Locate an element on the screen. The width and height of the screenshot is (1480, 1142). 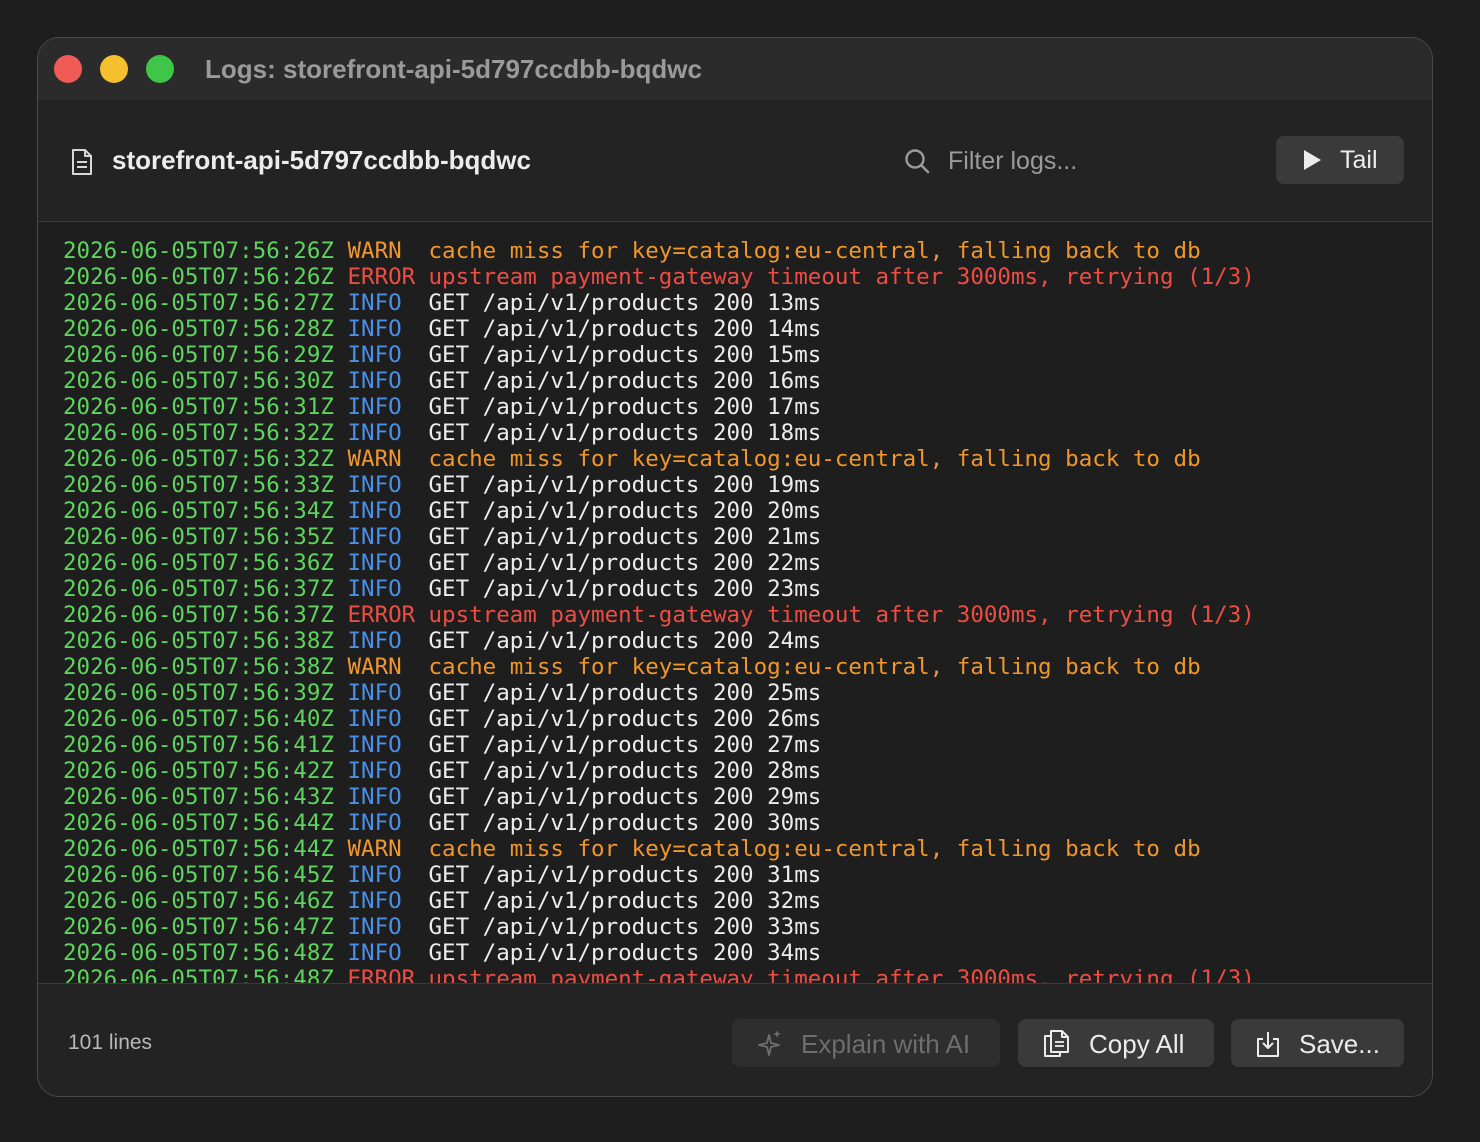
sparkle-icon is located at coordinates (769, 1043).